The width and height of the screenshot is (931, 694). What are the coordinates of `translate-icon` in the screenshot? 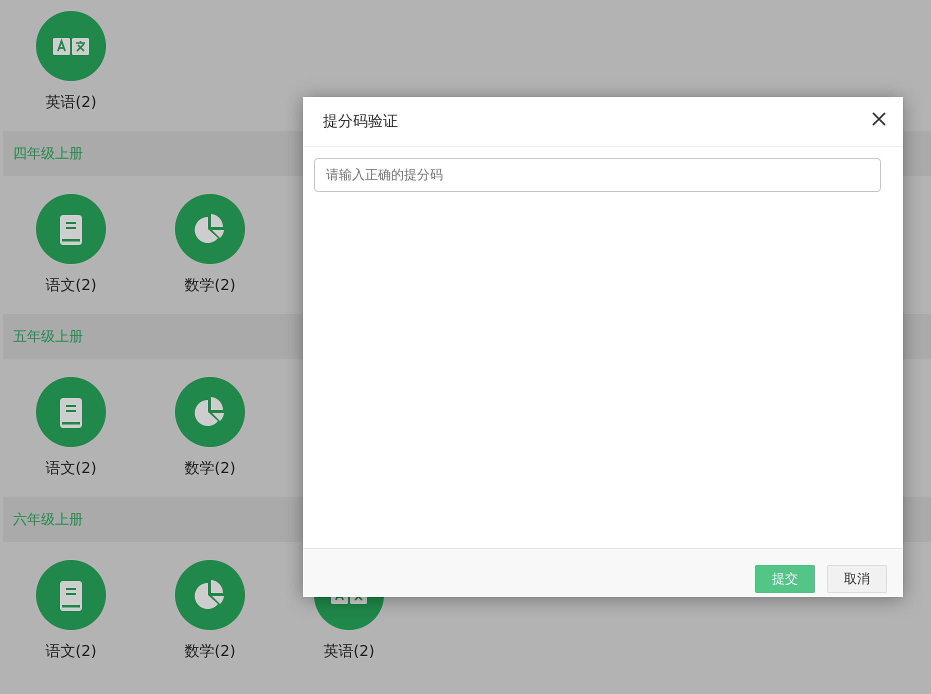 It's located at (71, 46).